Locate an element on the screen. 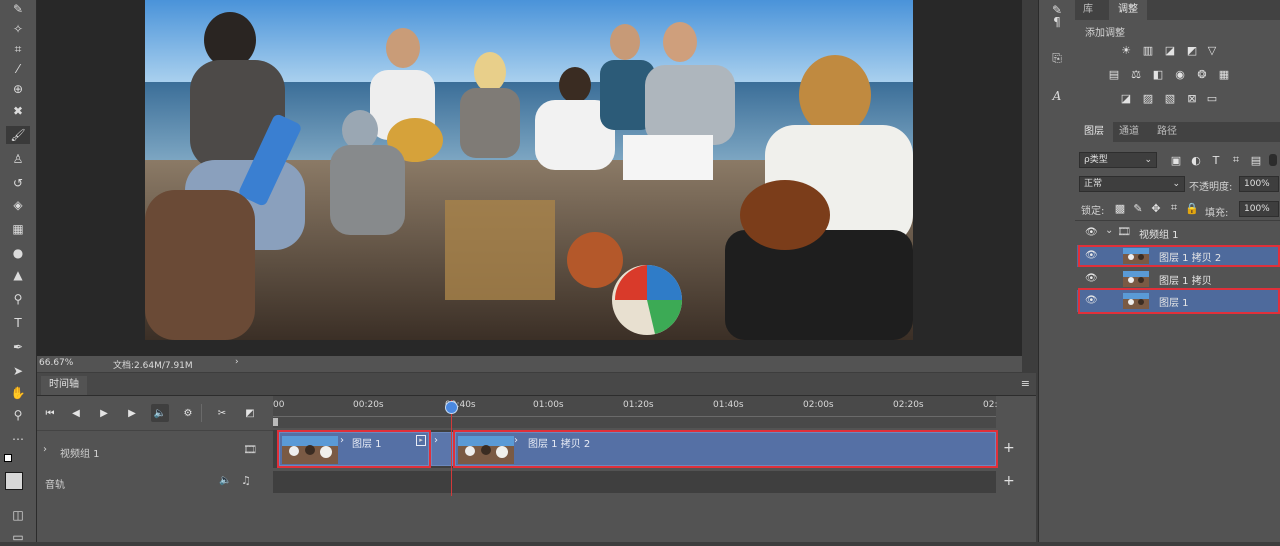  chevron-right-icon: › is located at coordinates (45, 449).